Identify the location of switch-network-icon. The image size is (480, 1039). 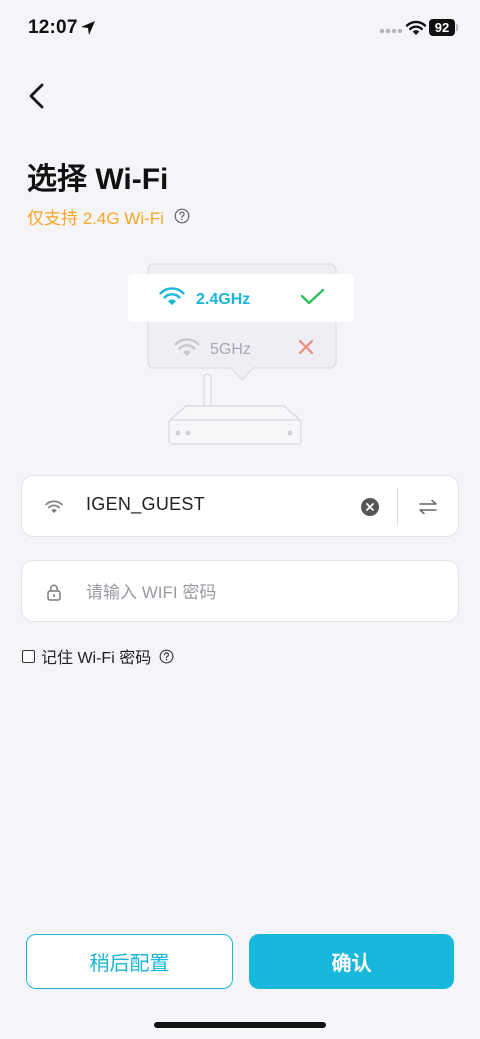
(428, 507).